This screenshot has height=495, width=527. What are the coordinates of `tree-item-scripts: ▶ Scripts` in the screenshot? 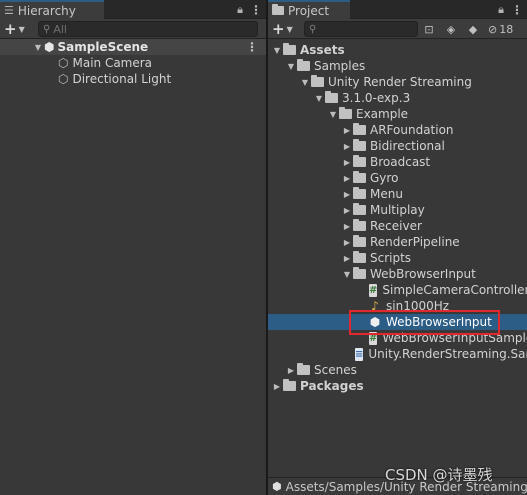 It's located at (397, 258).